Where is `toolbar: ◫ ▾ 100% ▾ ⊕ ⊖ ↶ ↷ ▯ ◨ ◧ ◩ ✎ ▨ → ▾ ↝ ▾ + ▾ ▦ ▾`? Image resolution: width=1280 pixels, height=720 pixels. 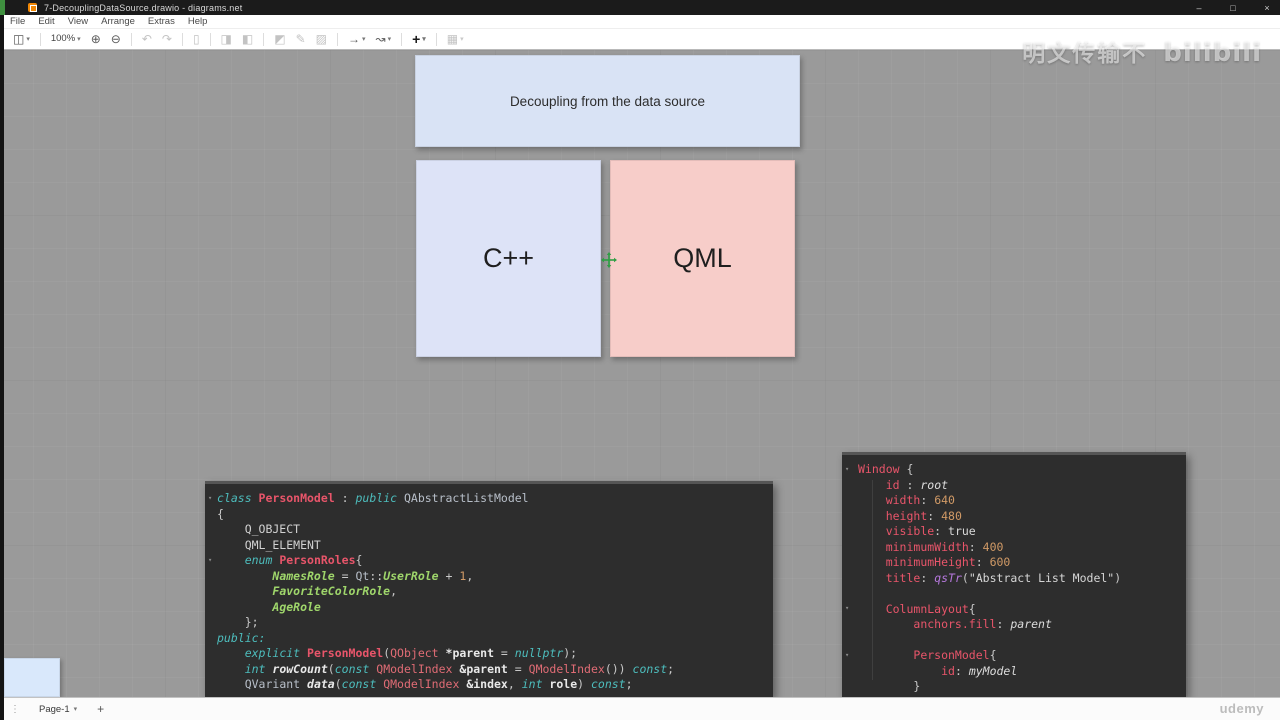
toolbar: ◫ ▾ 100% ▾ ⊕ ⊖ ↶ ↷ ▯ ◨ ◧ ◩ ✎ ▨ → ▾ ↝ ▾ + ▾ ▦ ▾ is located at coordinates (640, 39).